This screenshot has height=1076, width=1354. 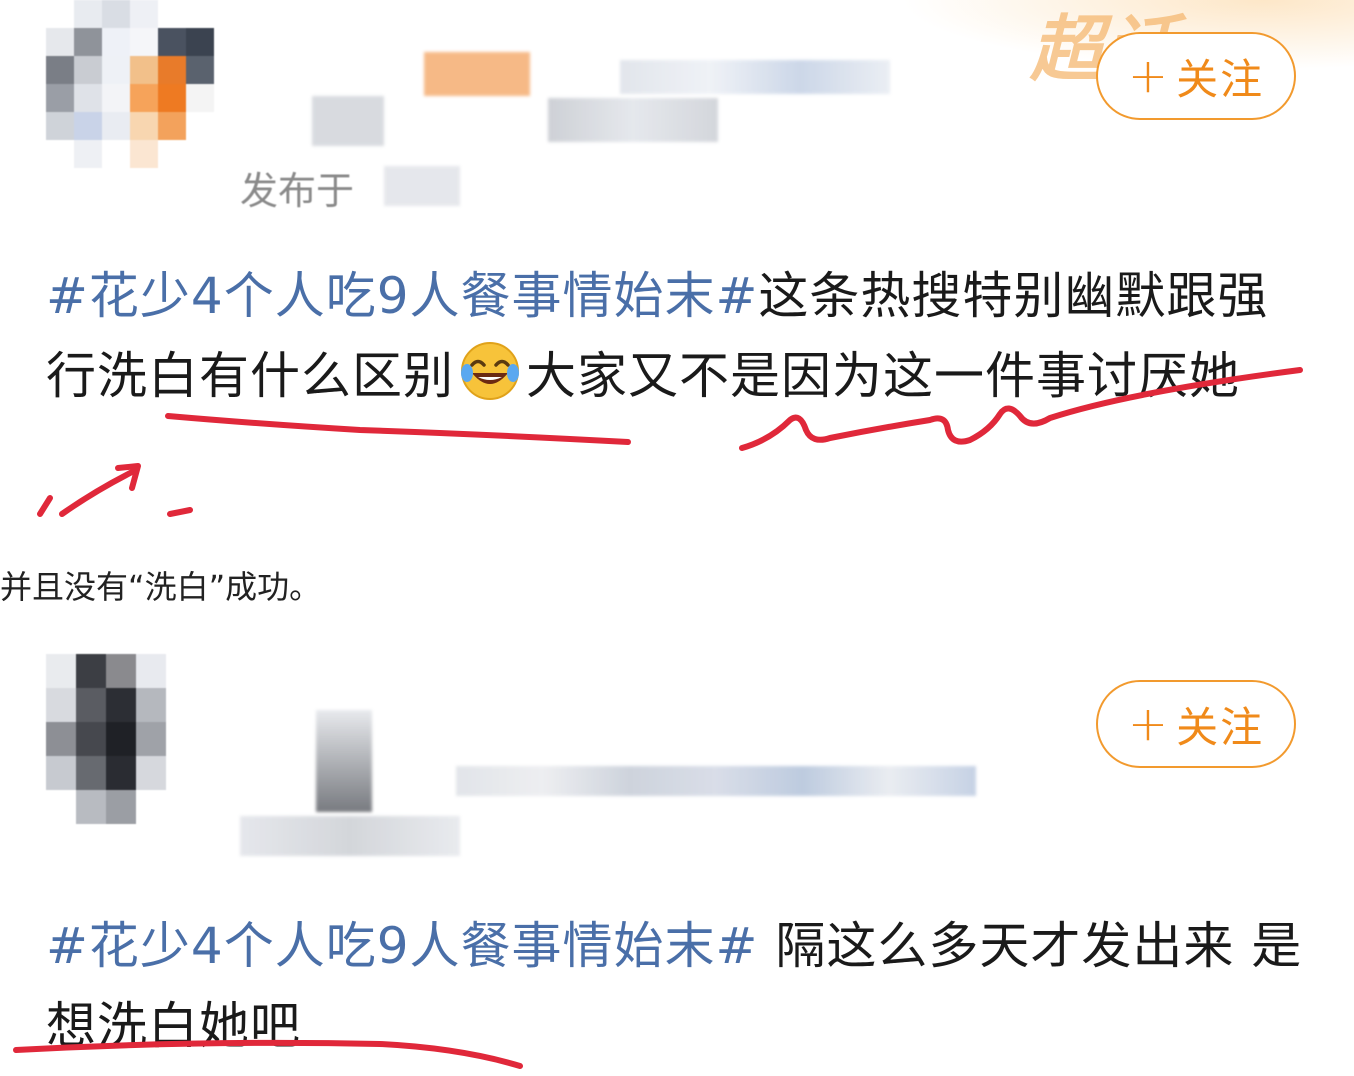 I want to click on post-text: #花少4个人吃9人餐事情始末# 隔这么多天才发出来 是想洗白她吧, so click(x=681, y=986).